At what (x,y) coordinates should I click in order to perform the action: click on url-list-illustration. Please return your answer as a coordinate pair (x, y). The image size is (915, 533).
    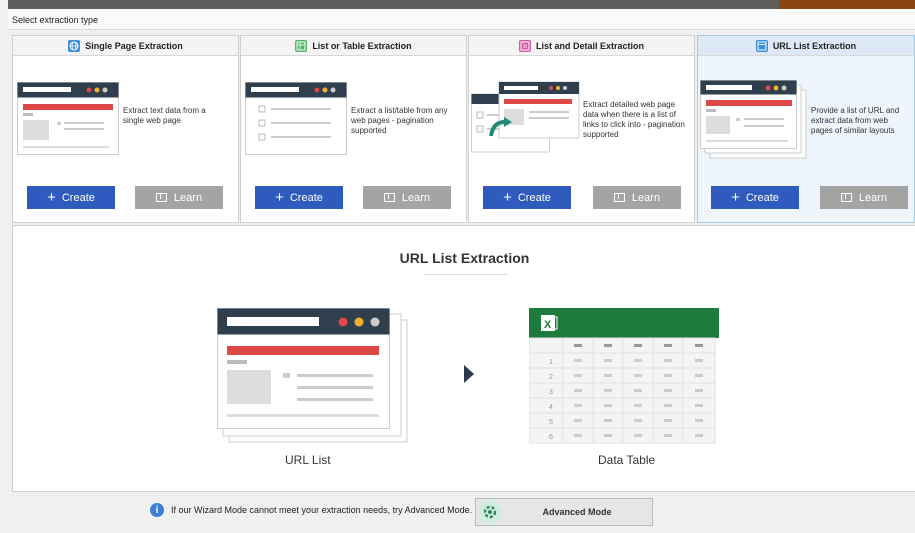
    Looking at the image, I should click on (753, 119).